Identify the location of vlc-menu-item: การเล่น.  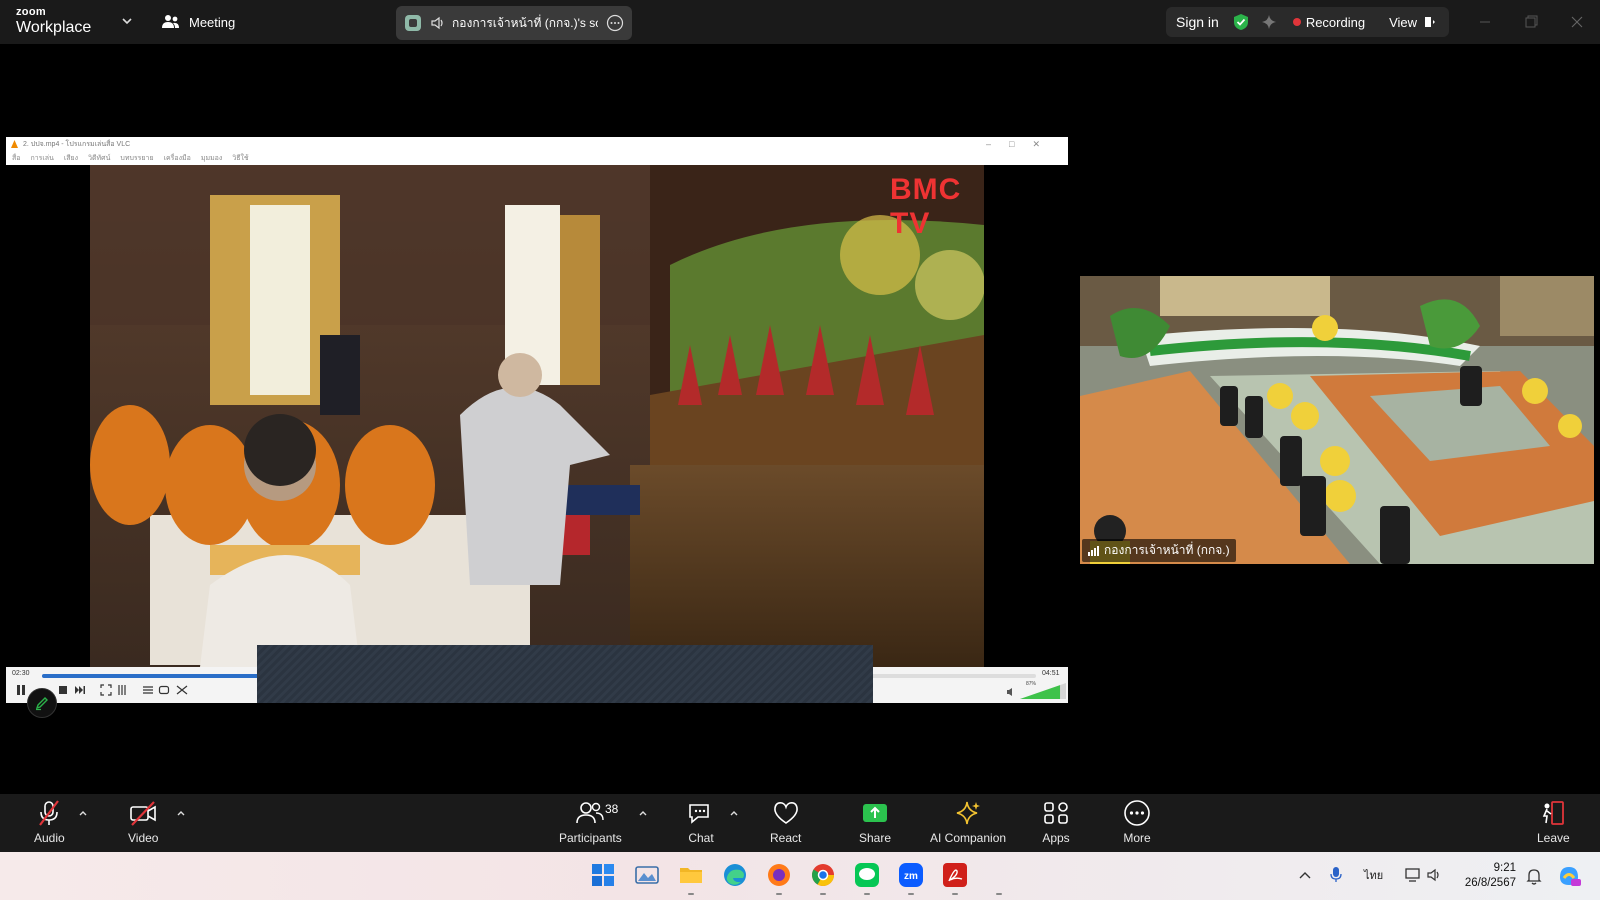
(41, 158).